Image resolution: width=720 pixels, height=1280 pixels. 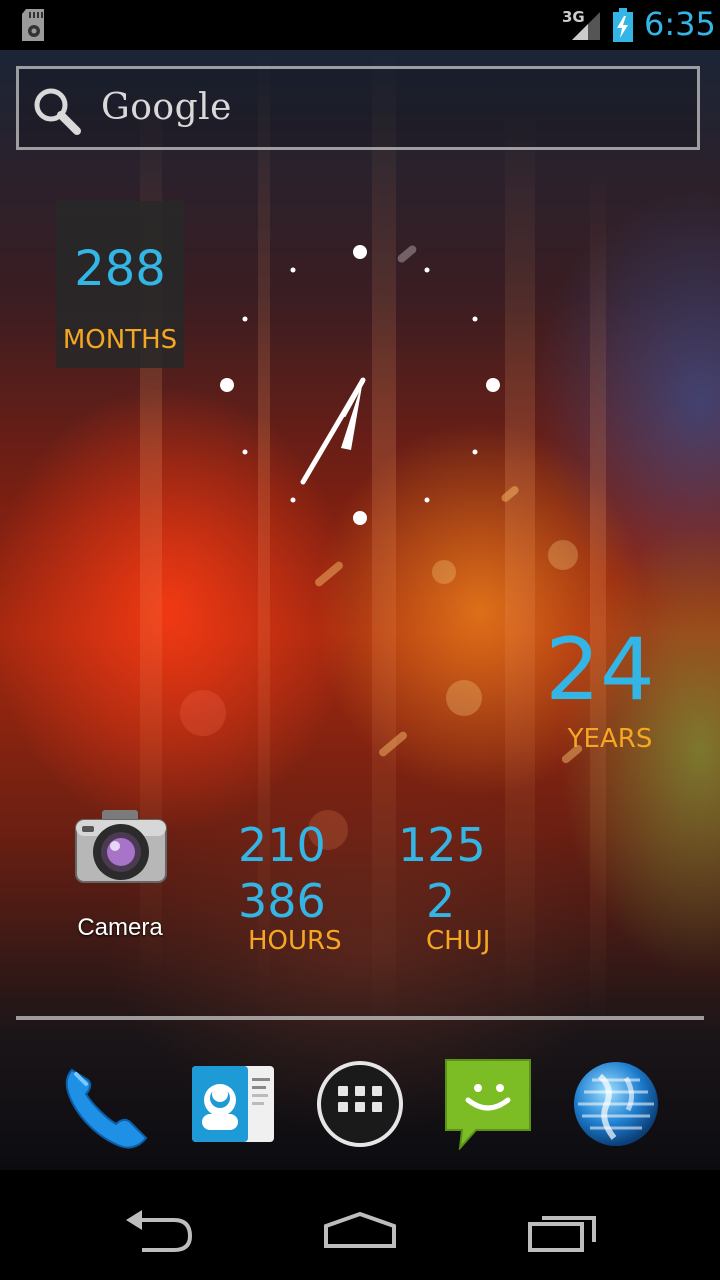 I want to click on app-drawer-button, so click(x=360, y=1104).